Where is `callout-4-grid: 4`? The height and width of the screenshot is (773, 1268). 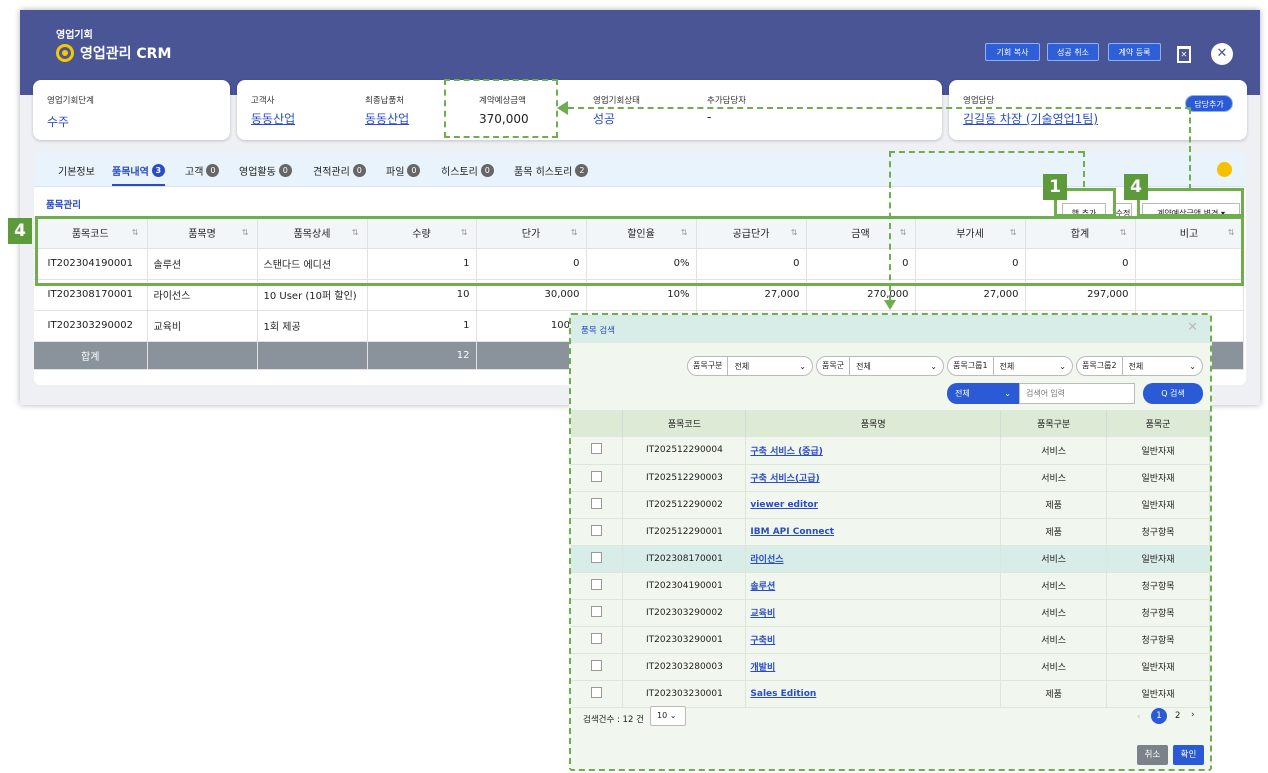
callout-4-grid: 4 is located at coordinates (20, 231).